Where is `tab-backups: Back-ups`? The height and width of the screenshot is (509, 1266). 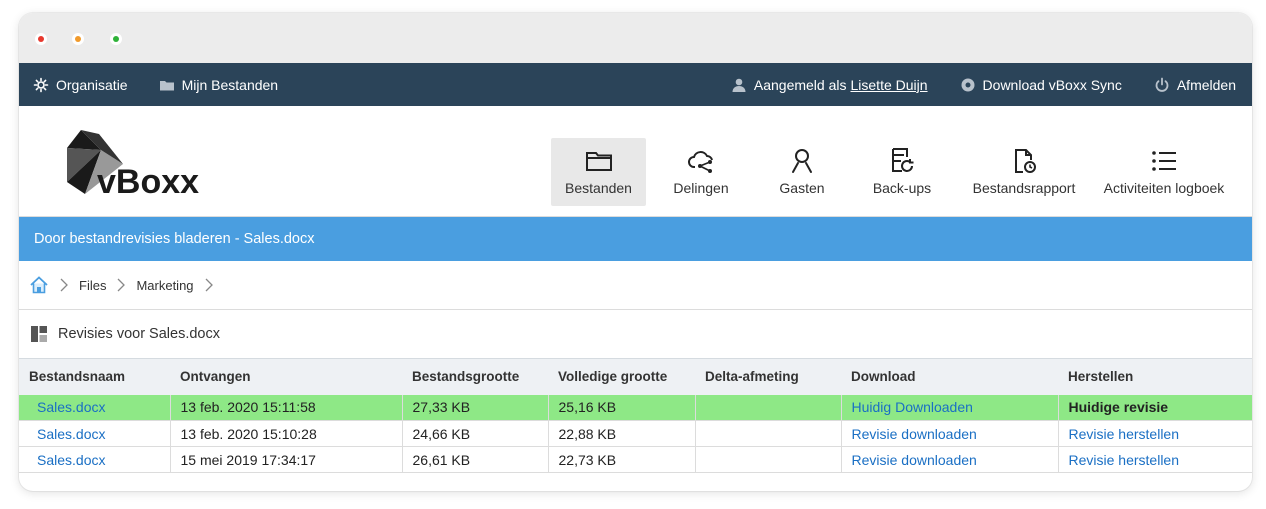 tab-backups: Back-ups is located at coordinates (902, 172).